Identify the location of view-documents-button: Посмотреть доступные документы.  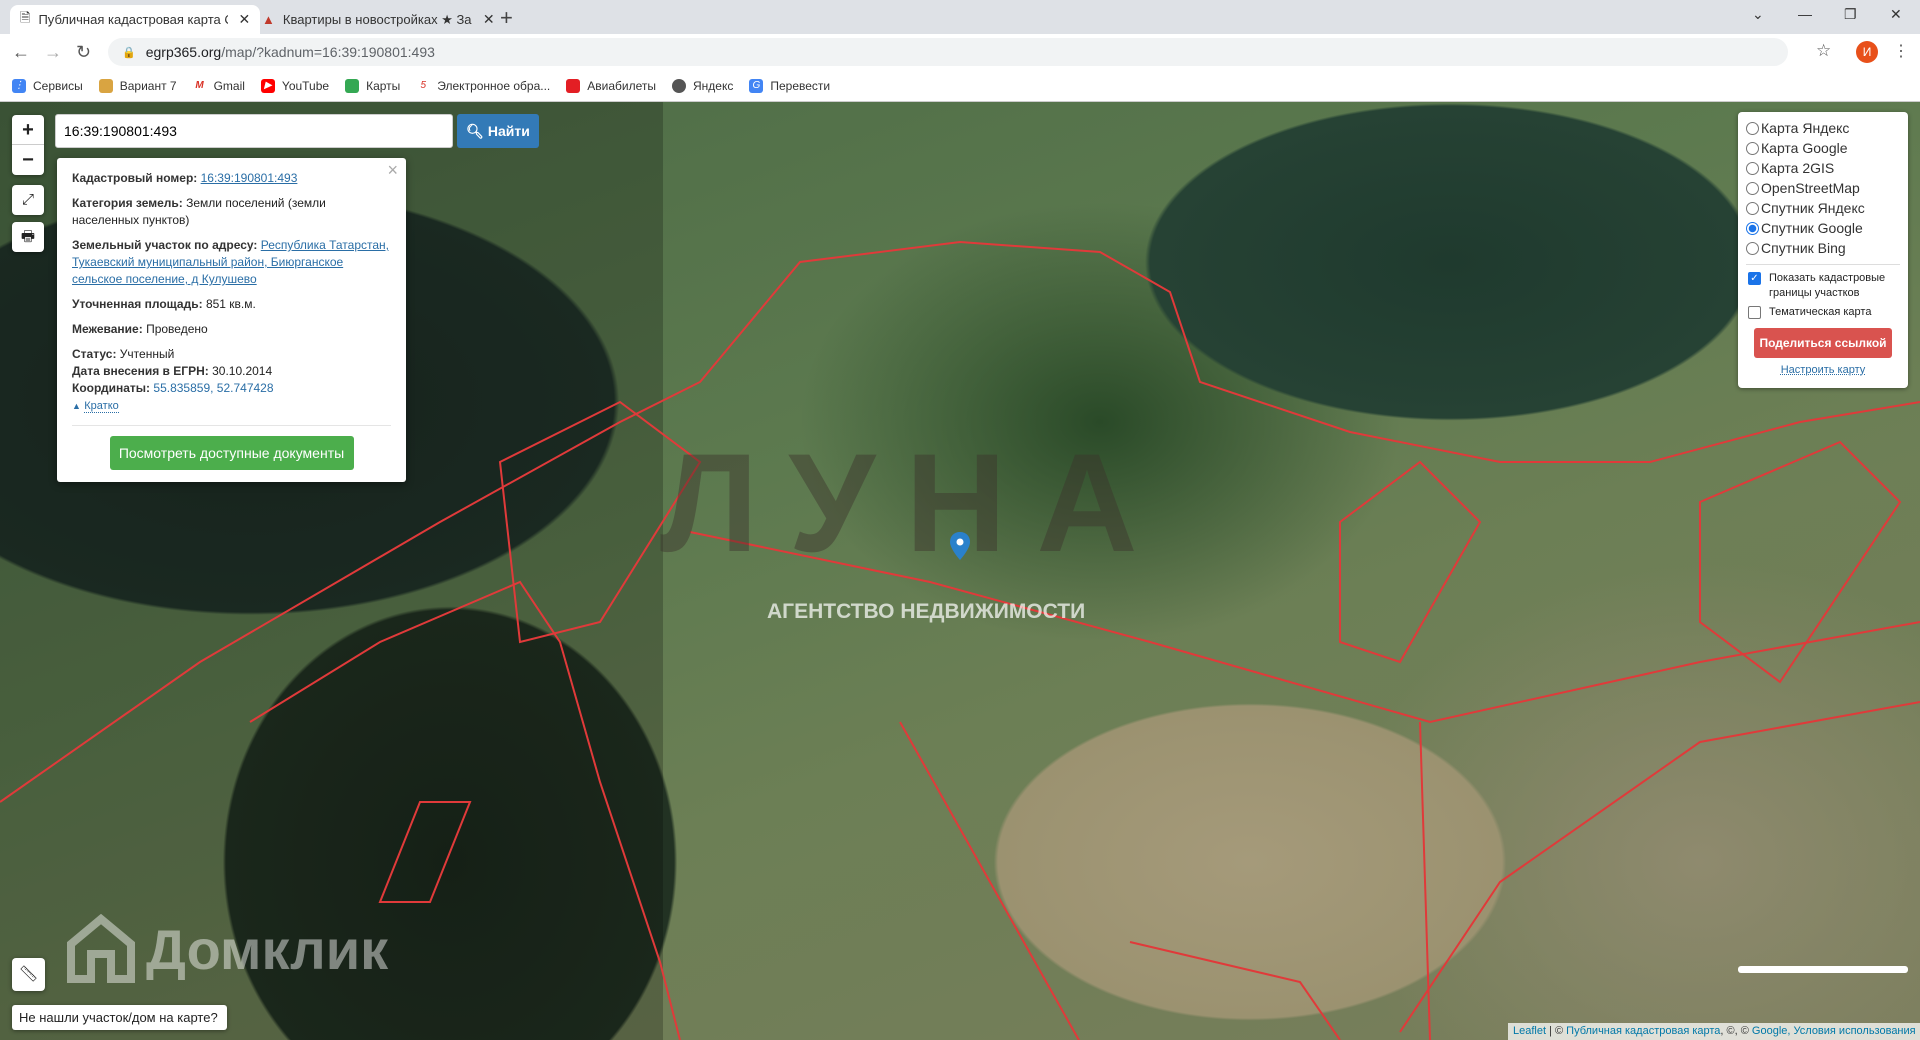
(231, 453).